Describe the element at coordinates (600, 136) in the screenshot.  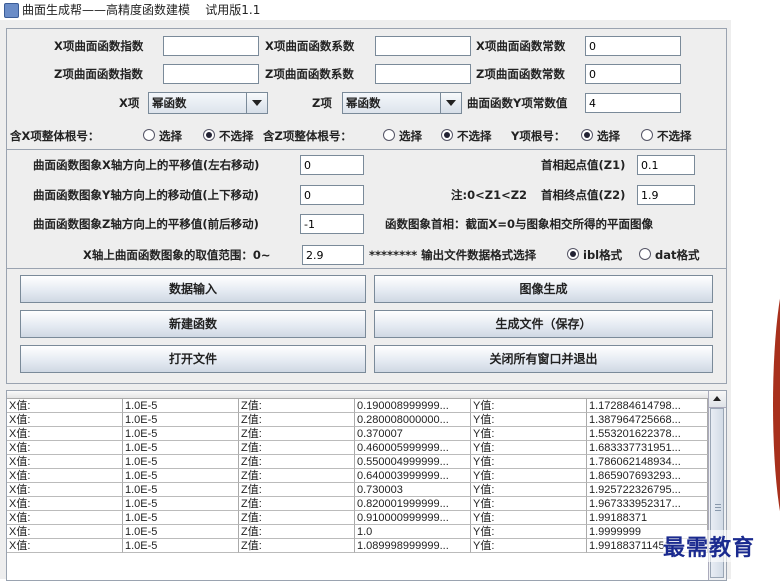
I see `y-root-select-radio: 选择` at that location.